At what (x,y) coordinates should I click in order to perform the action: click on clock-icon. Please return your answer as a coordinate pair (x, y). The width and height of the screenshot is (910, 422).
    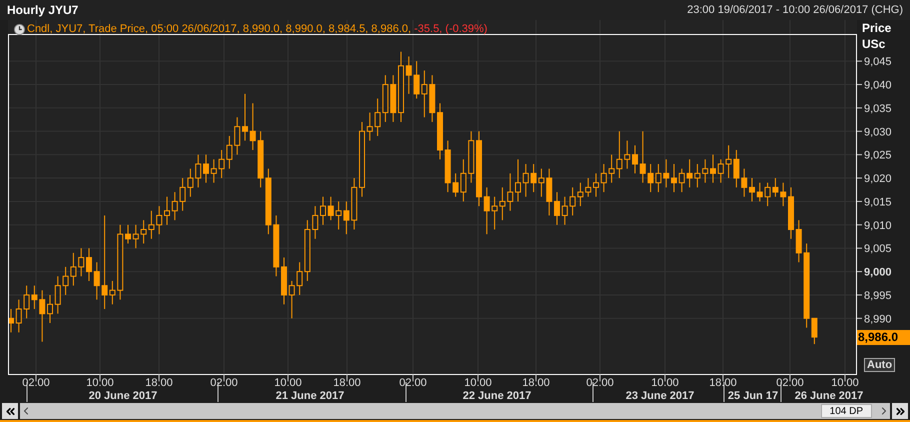
    Looking at the image, I should click on (19, 29).